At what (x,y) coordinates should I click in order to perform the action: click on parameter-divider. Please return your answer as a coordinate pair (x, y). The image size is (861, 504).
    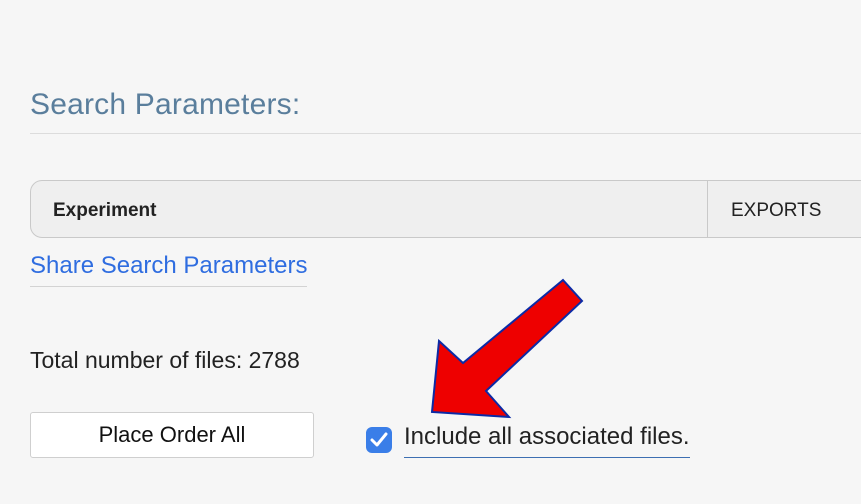
    Looking at the image, I should click on (707, 209).